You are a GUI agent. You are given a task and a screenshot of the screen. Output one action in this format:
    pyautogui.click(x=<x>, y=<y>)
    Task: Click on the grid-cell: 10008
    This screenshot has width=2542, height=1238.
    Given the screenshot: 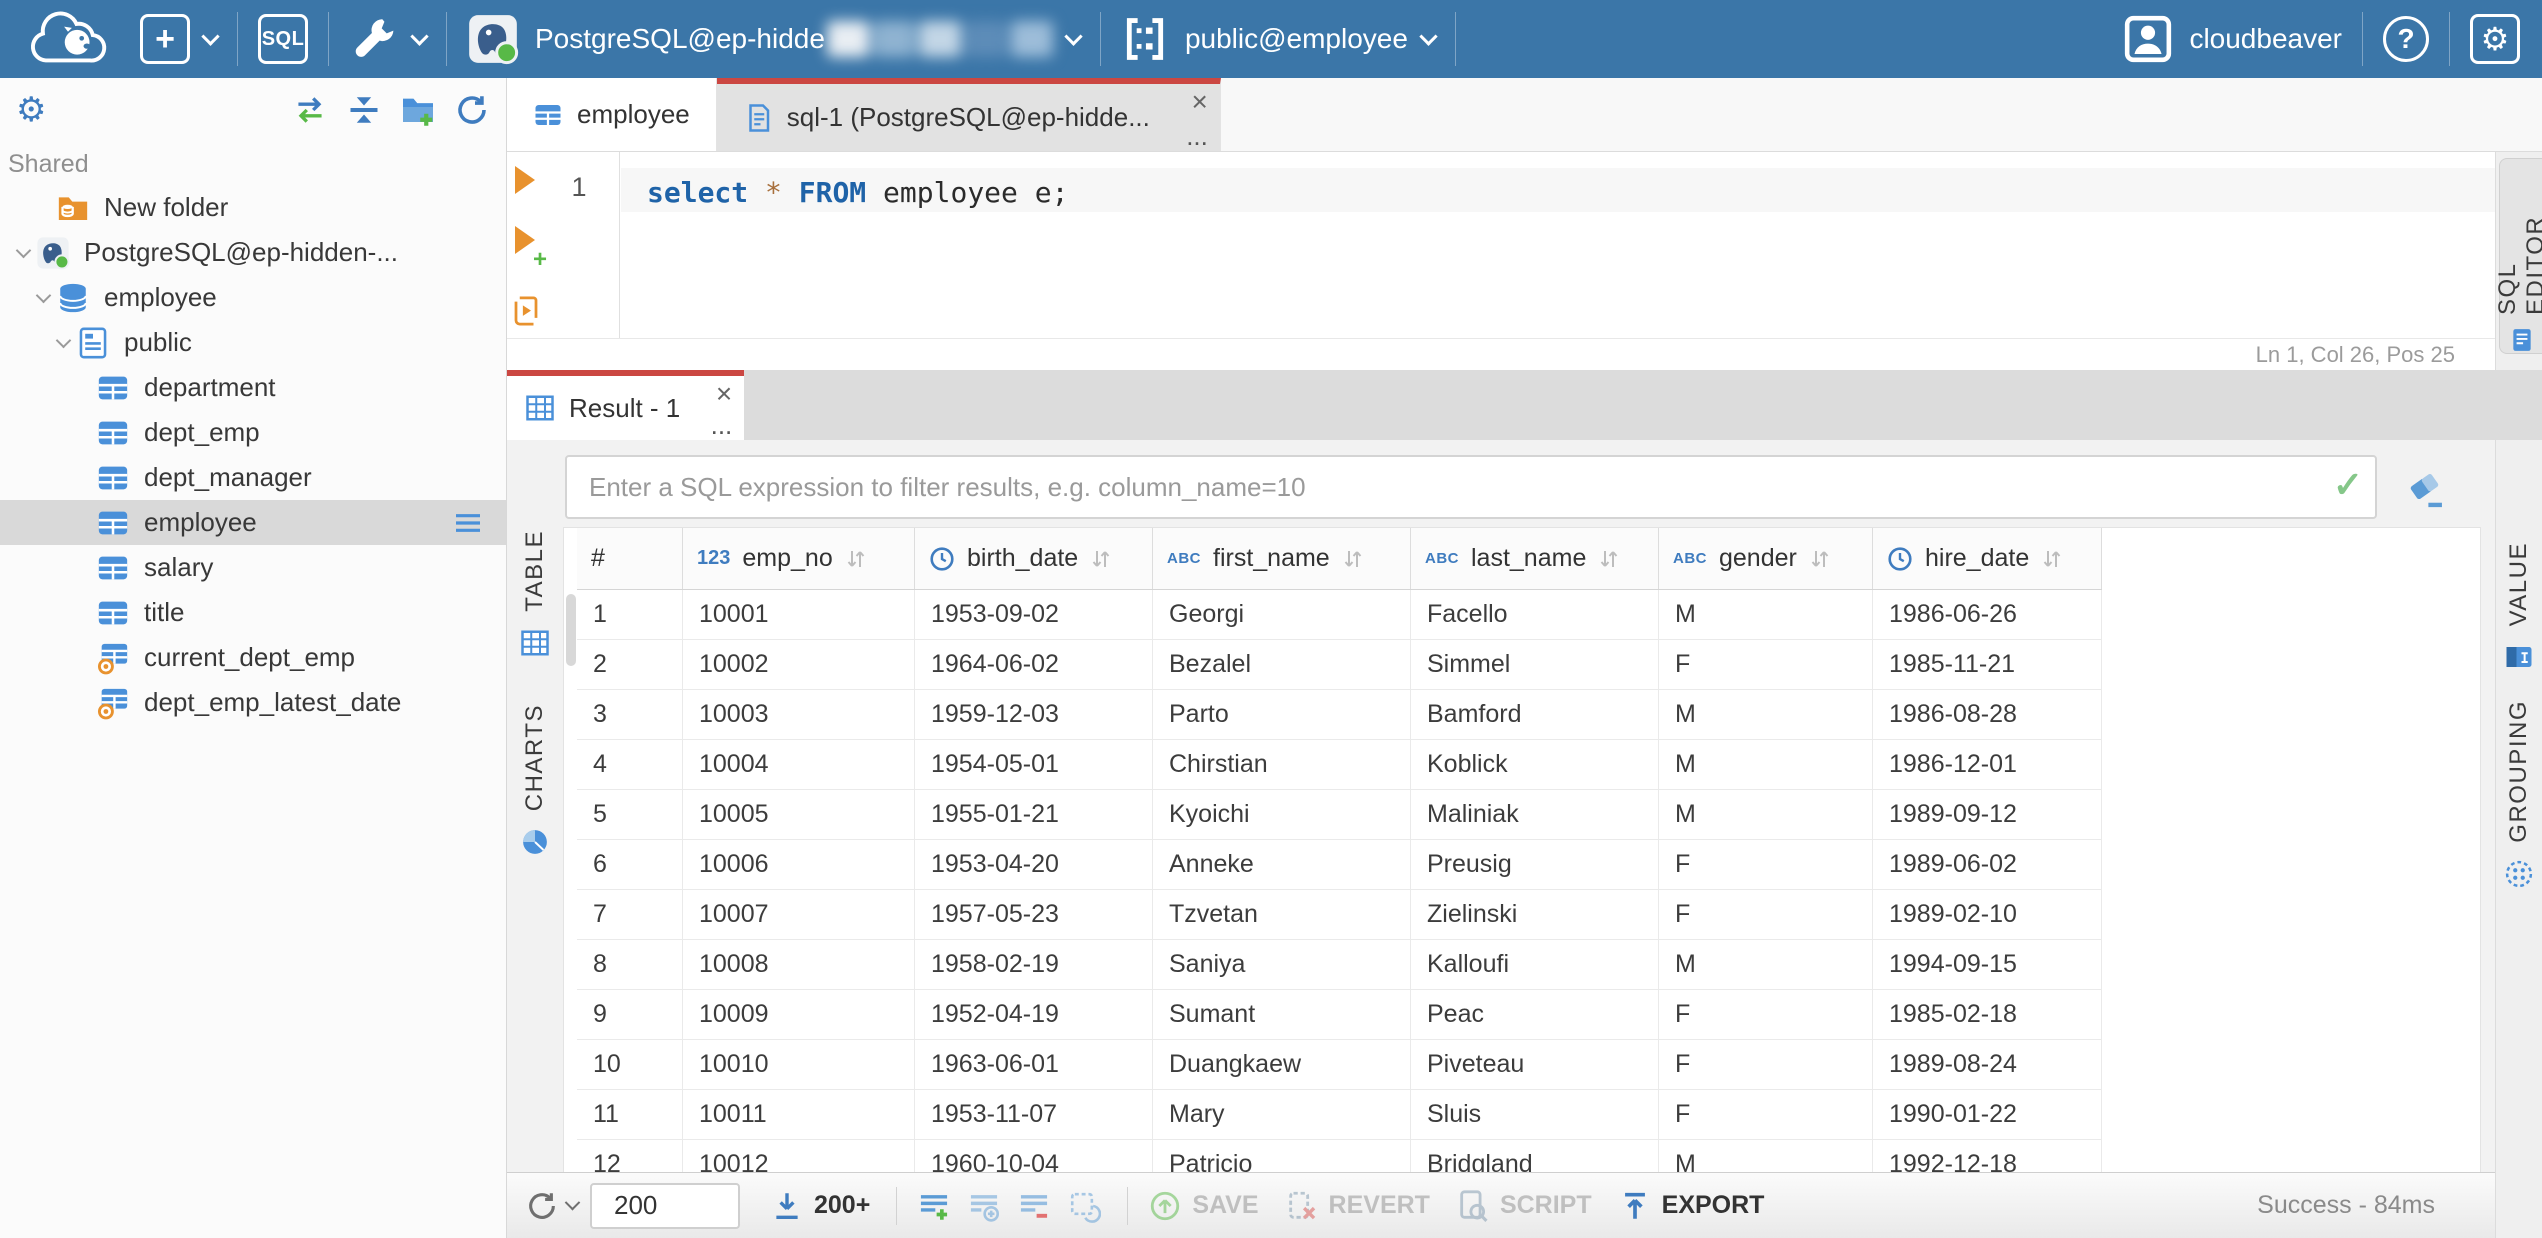 What is the action you would take?
    pyautogui.click(x=799, y=965)
    